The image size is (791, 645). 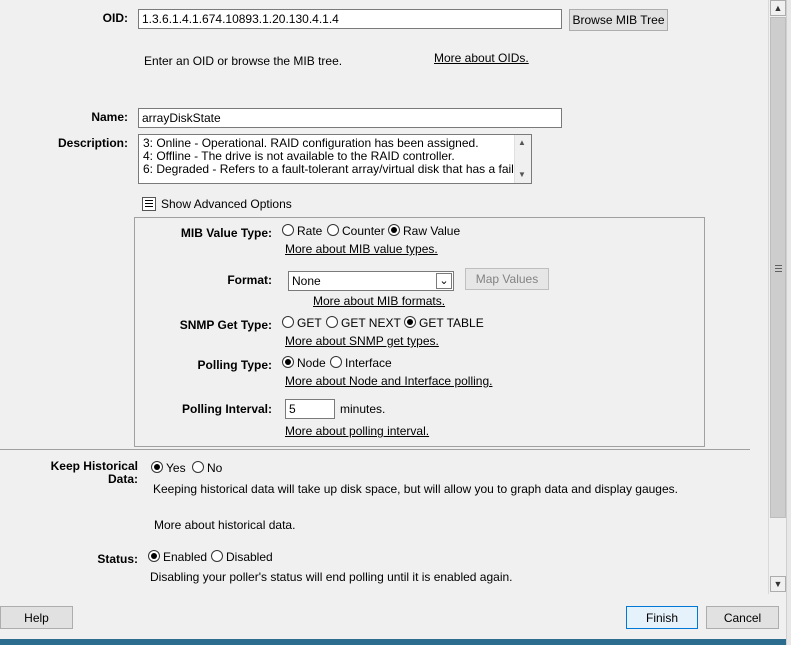 I want to click on more-about-mib-formats-link: More about MIB formats., so click(x=379, y=301).